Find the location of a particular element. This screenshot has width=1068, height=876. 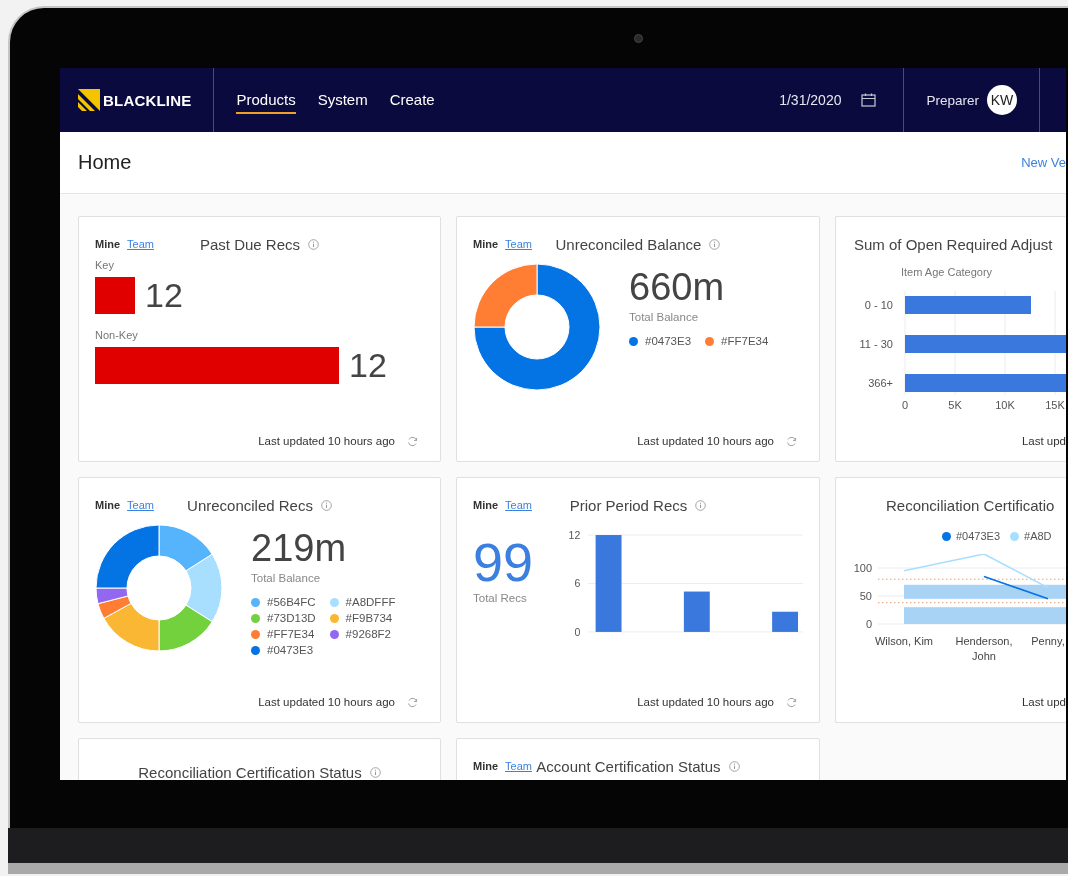

widget-title: Reconciliation Certification Status is located at coordinates (250, 771).